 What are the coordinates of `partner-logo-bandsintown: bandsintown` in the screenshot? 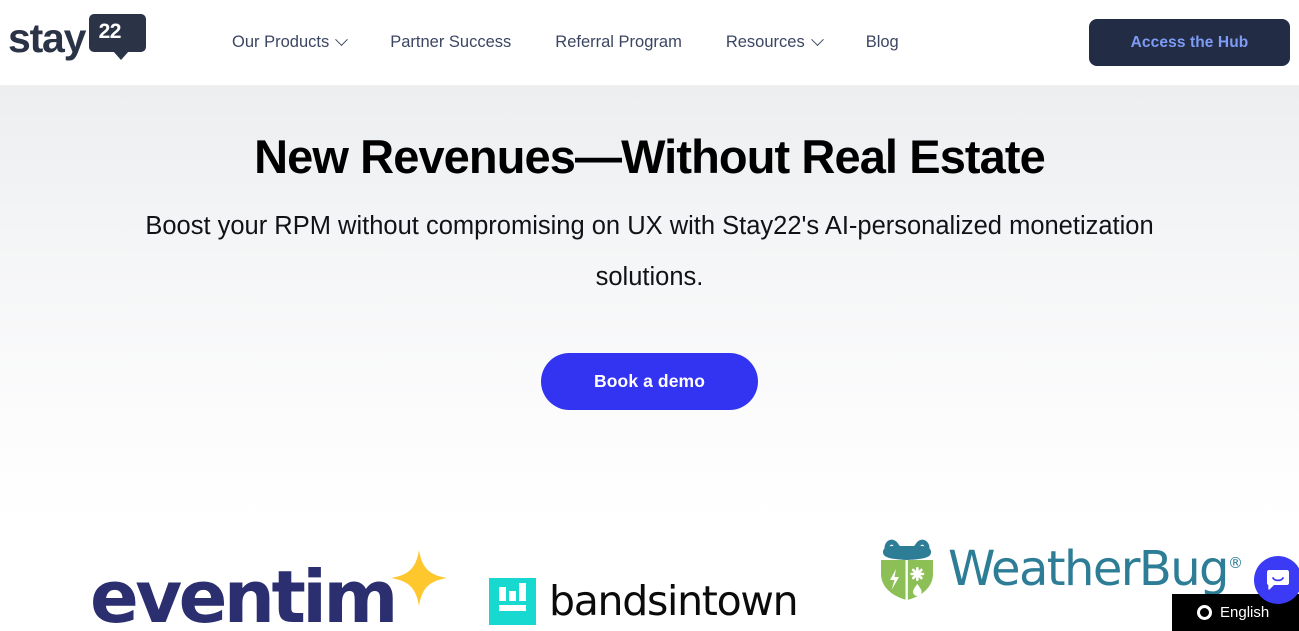 It's located at (644, 601).